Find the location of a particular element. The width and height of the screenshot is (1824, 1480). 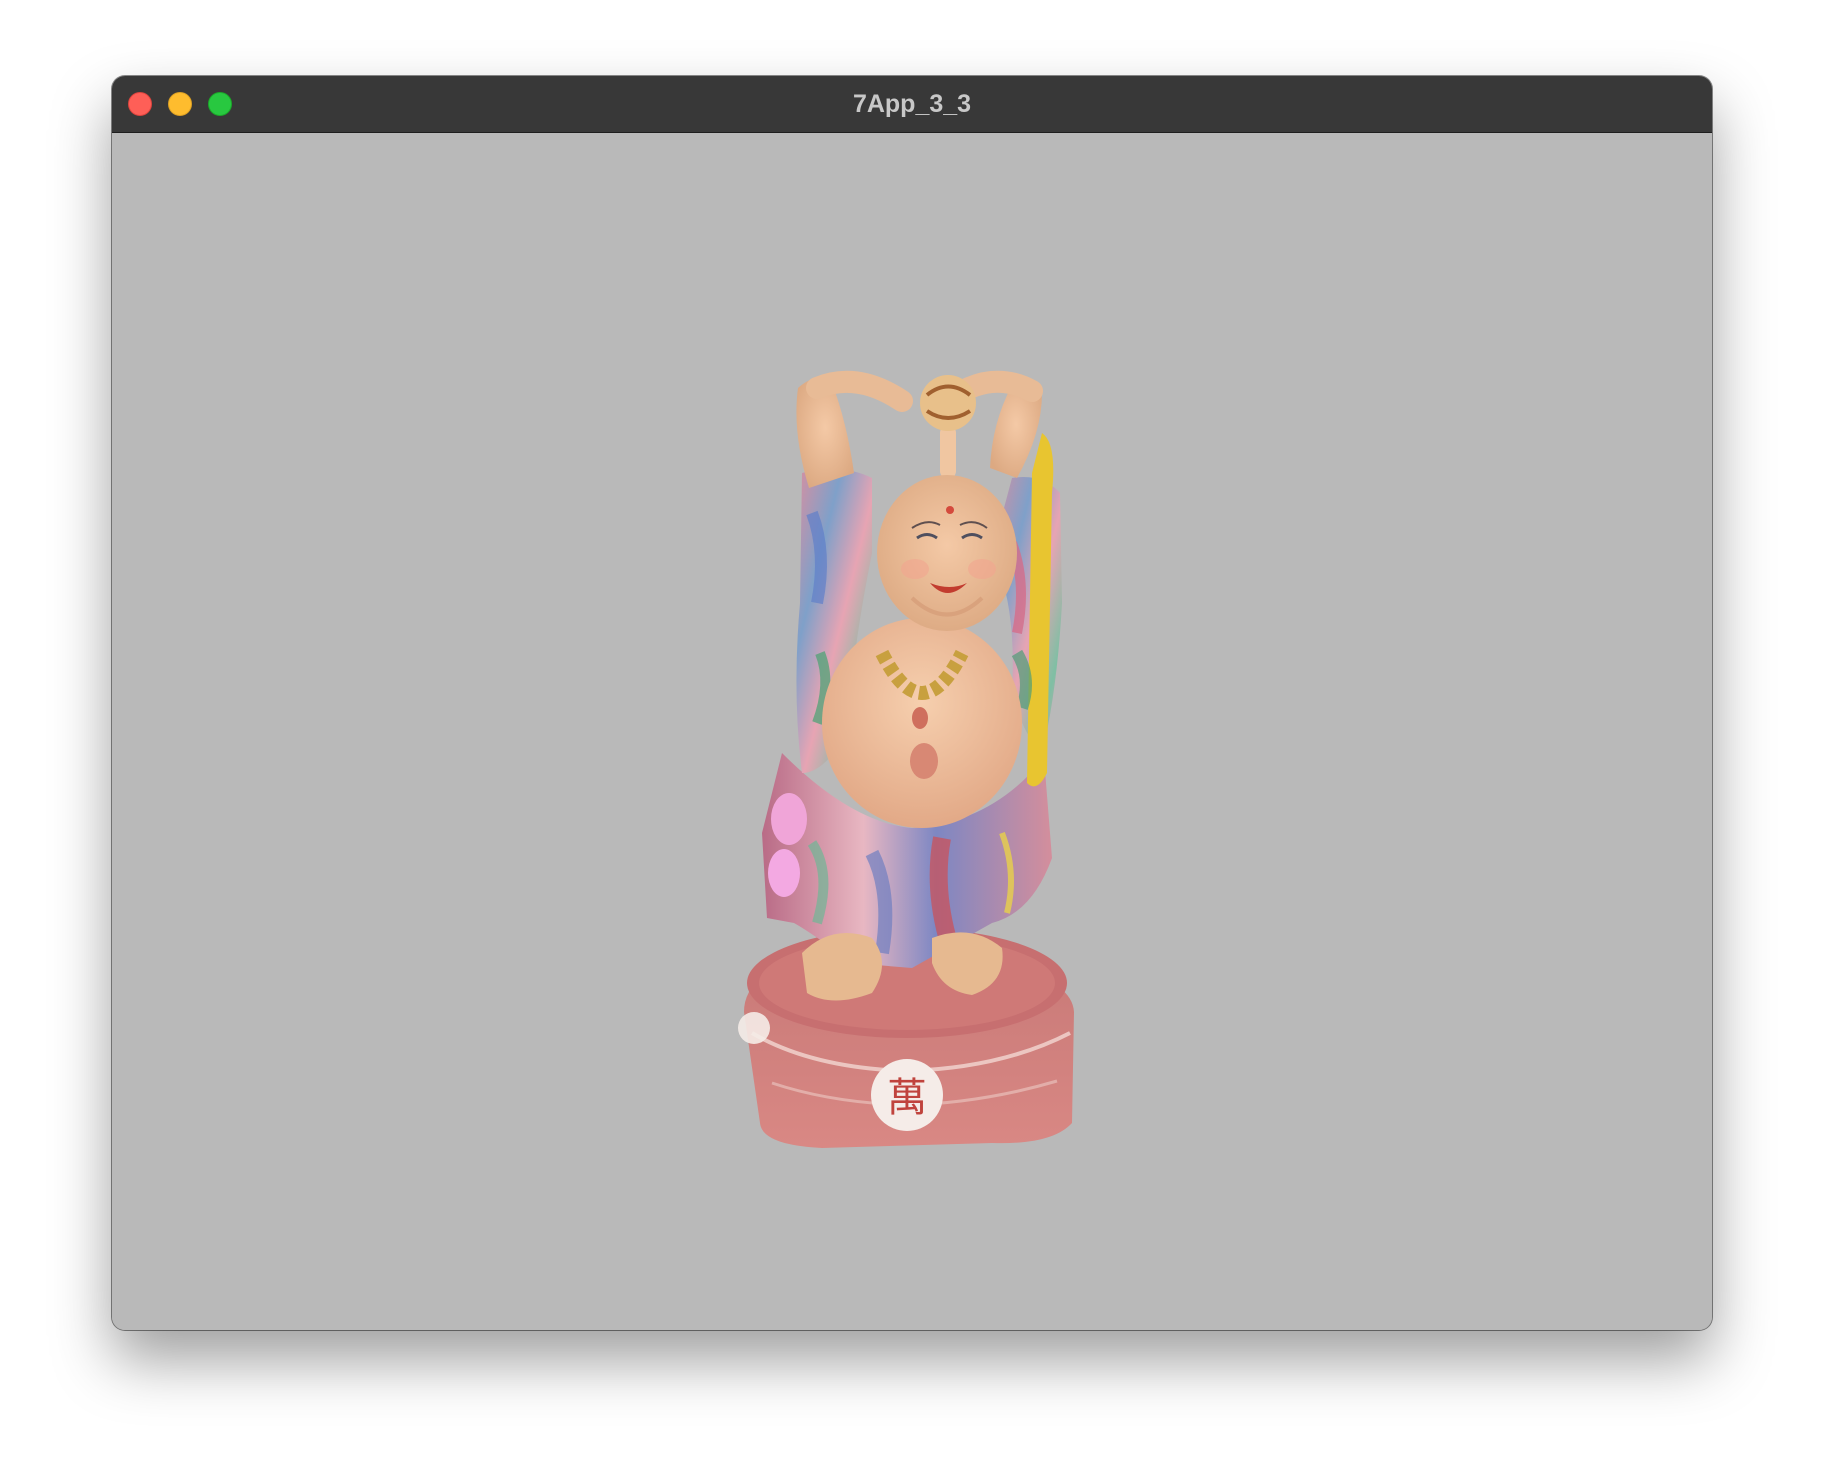

title-bar: 7App_3_3 is located at coordinates (912, 104).